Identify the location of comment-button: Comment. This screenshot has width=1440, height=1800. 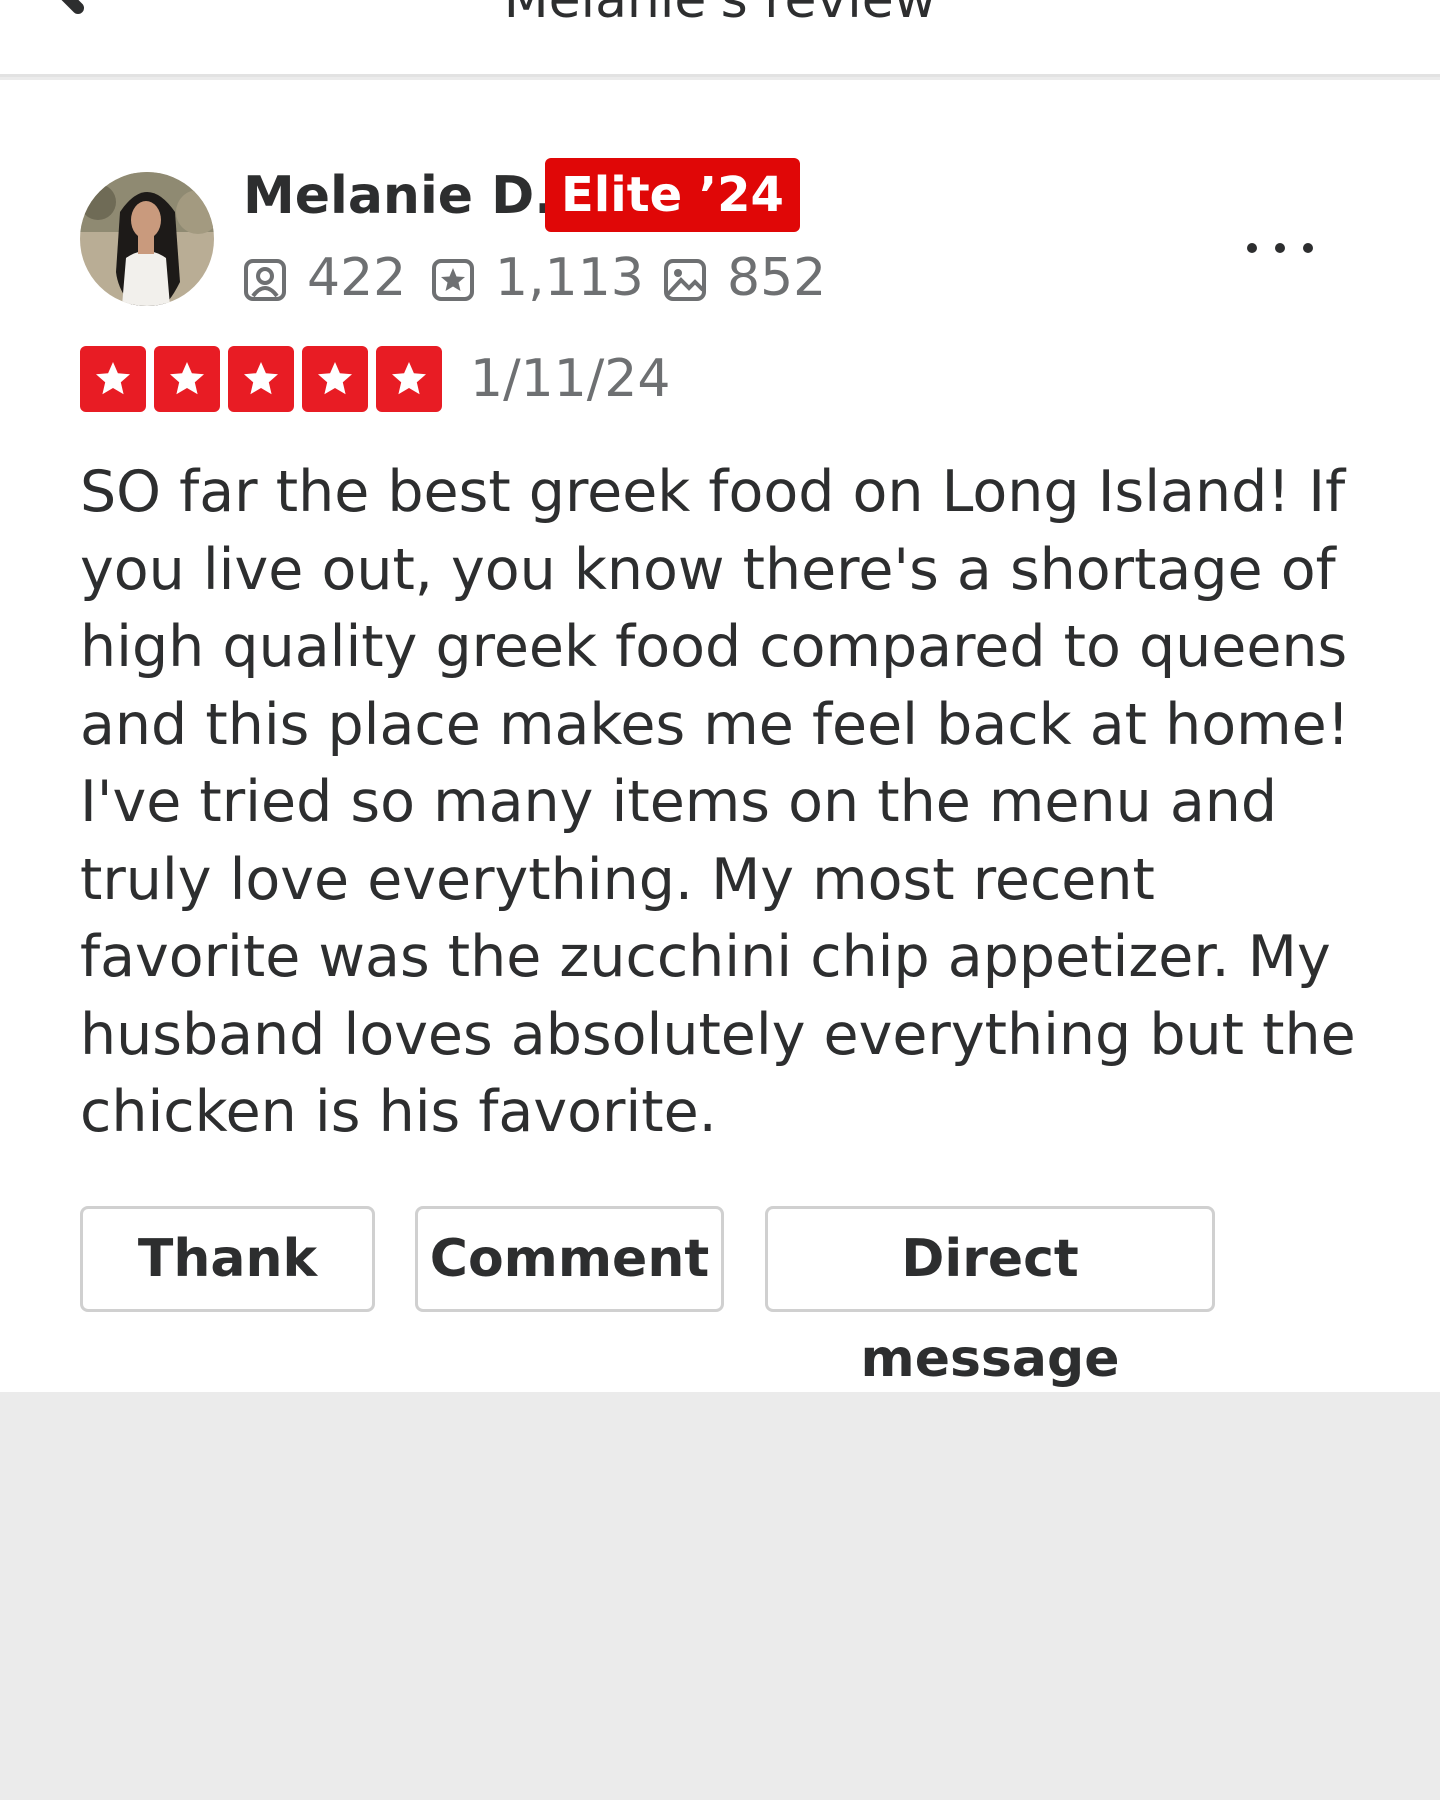
(569, 1259).